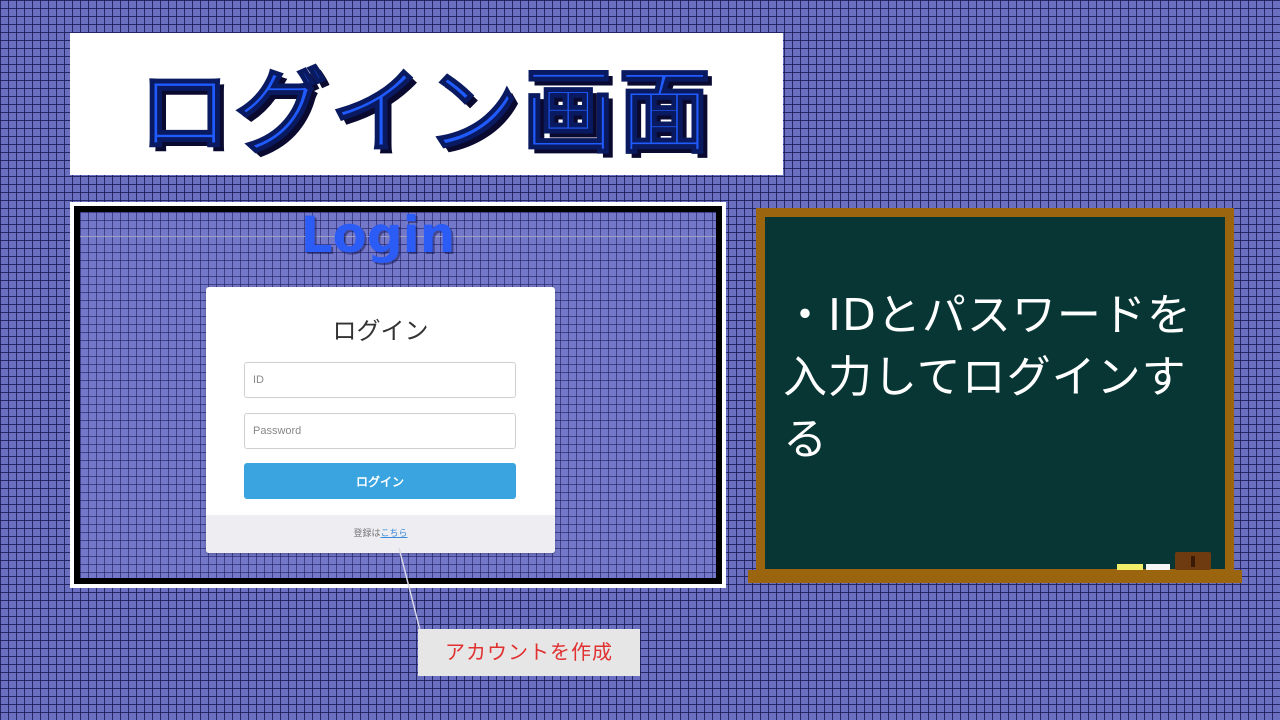 The width and height of the screenshot is (1280, 720). What do you see at coordinates (380, 481) in the screenshot?
I see `login-button: ログイン` at bounding box center [380, 481].